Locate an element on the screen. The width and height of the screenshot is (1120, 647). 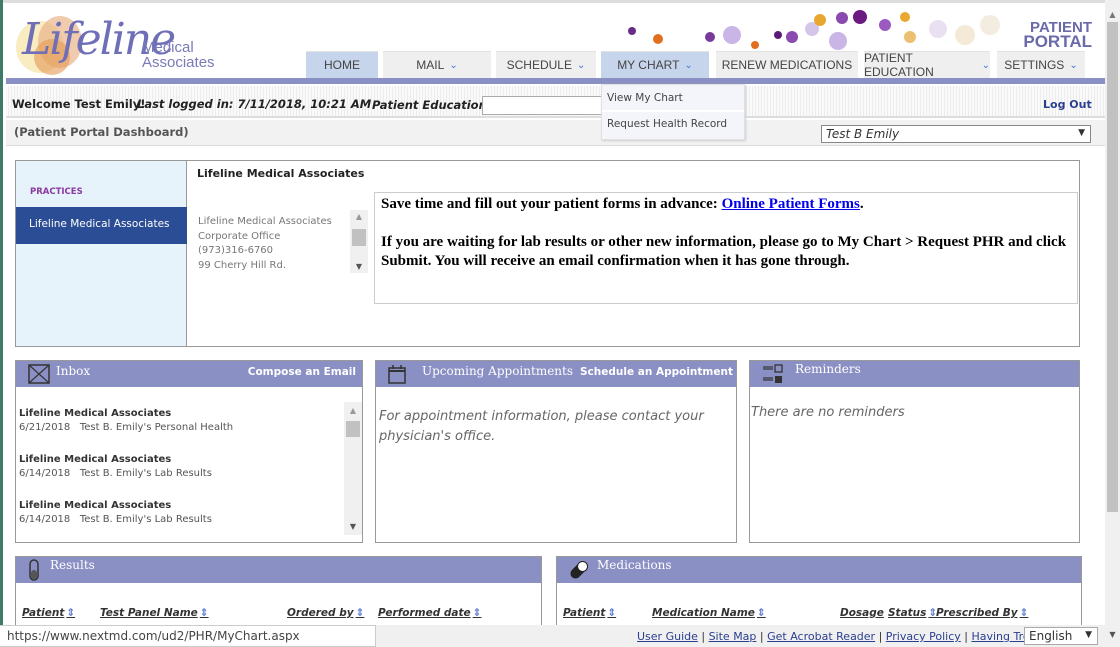
reminders-panel: Reminders There are no reminders is located at coordinates (914, 451).